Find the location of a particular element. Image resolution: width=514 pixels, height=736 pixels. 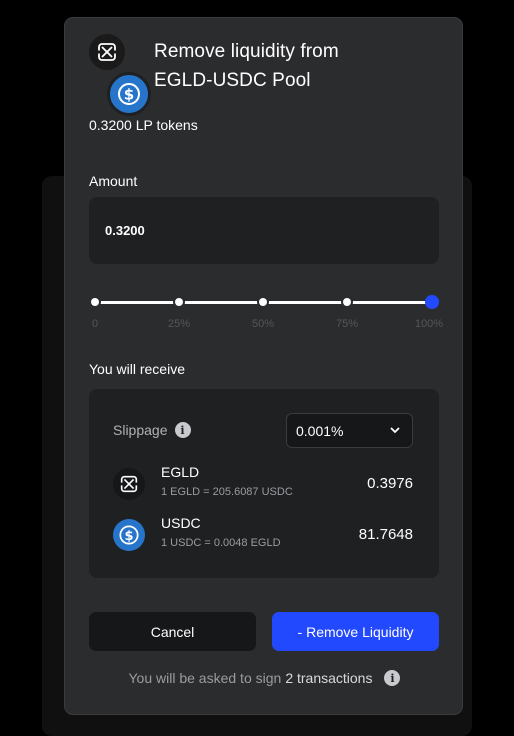

modal-title-line-1: Remove liquidity from is located at coordinates (246, 51).